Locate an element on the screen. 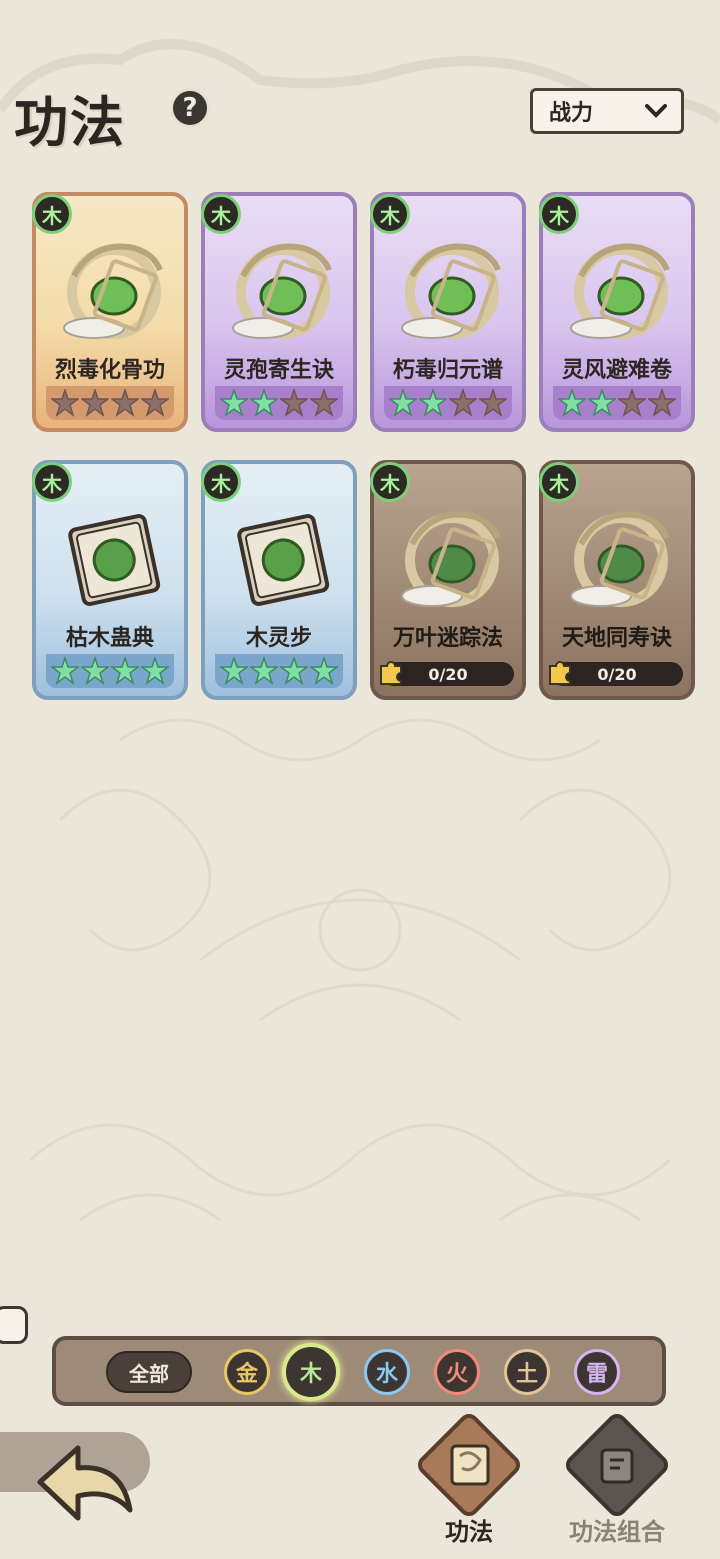  nav-tab-techniques-label: 功法 is located at coordinates (469, 1532).